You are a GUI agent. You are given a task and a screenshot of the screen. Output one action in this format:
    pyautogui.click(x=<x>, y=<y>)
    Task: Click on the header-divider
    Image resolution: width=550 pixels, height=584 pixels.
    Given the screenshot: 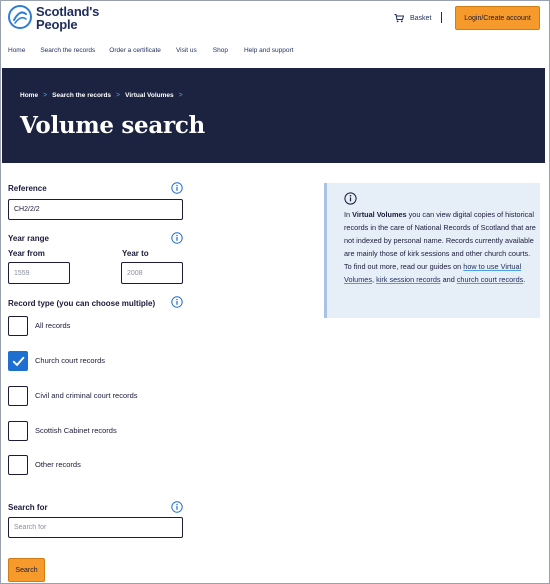 What is the action you would take?
    pyautogui.click(x=441, y=17)
    